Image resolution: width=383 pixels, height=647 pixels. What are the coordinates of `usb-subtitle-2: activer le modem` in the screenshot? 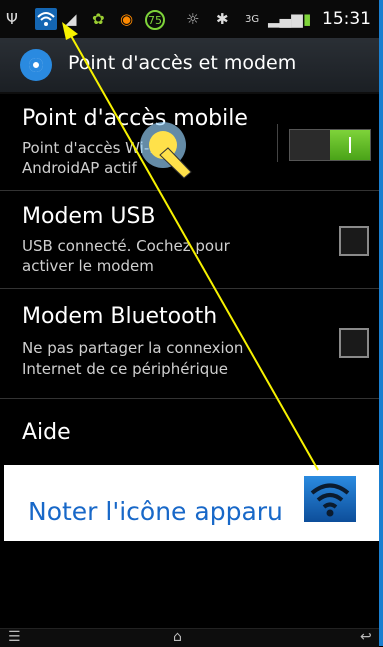 It's located at (88, 266).